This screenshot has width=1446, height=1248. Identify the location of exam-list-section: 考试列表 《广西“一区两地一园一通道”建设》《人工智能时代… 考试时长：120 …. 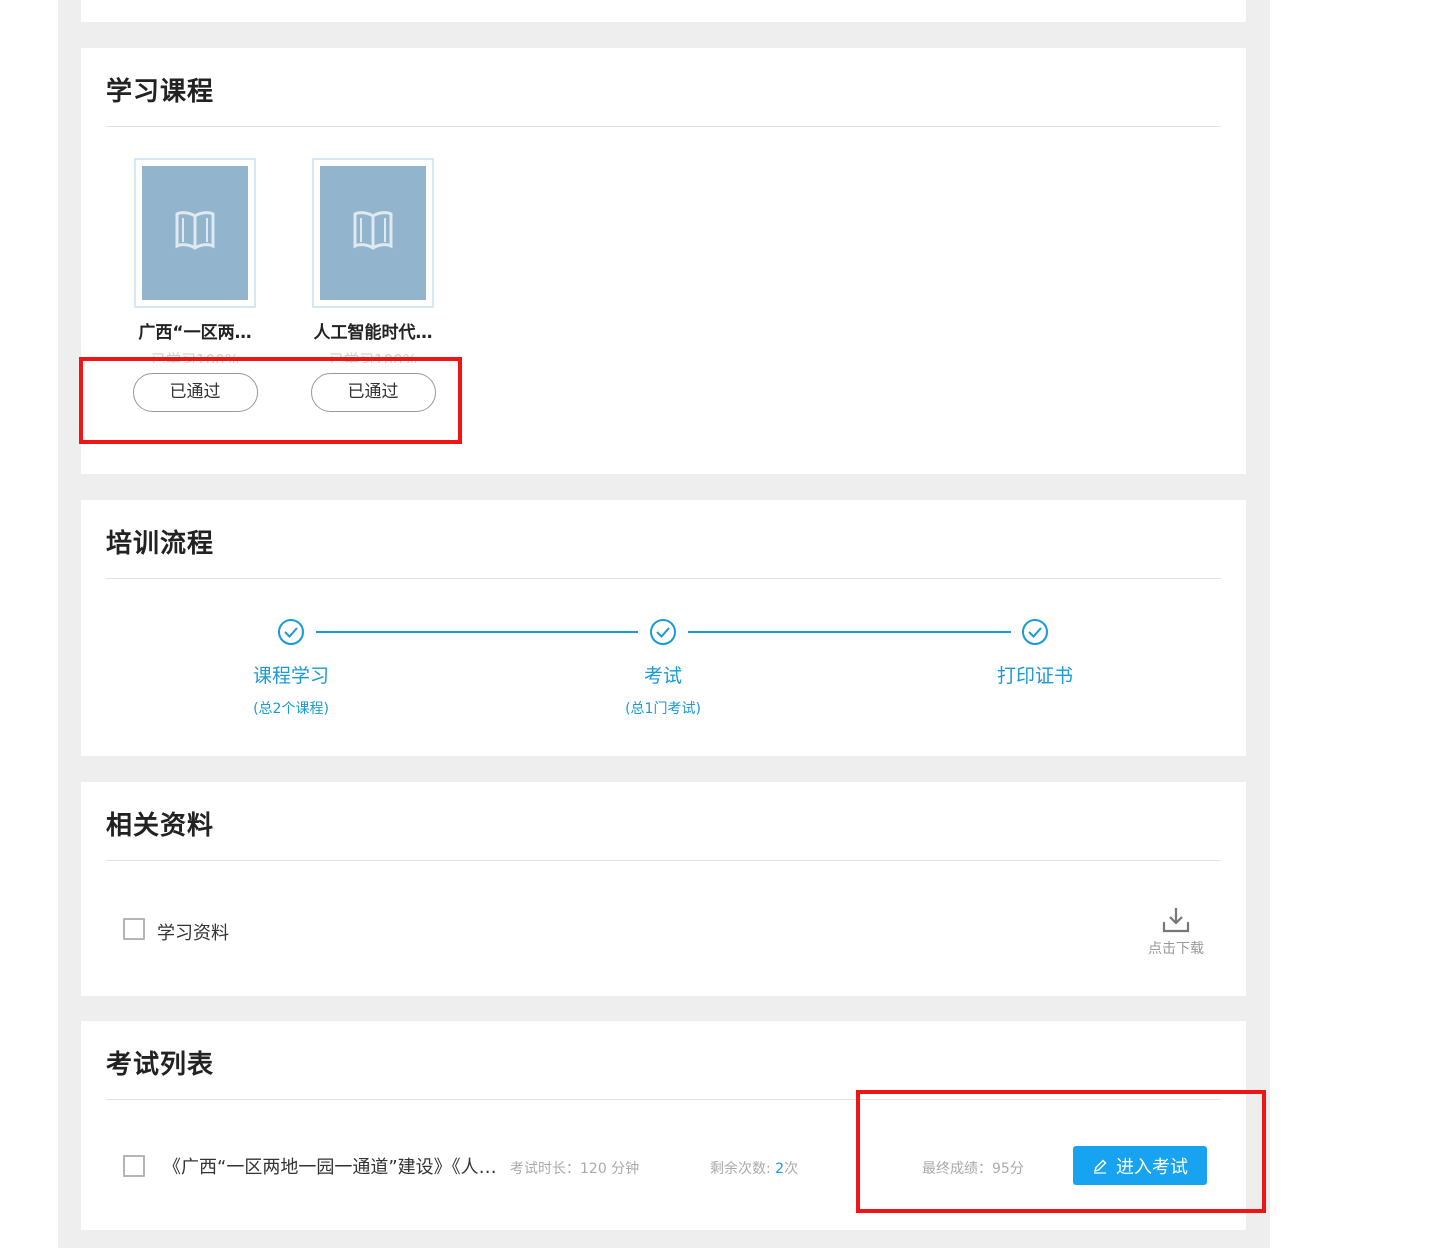
(673, 1125).